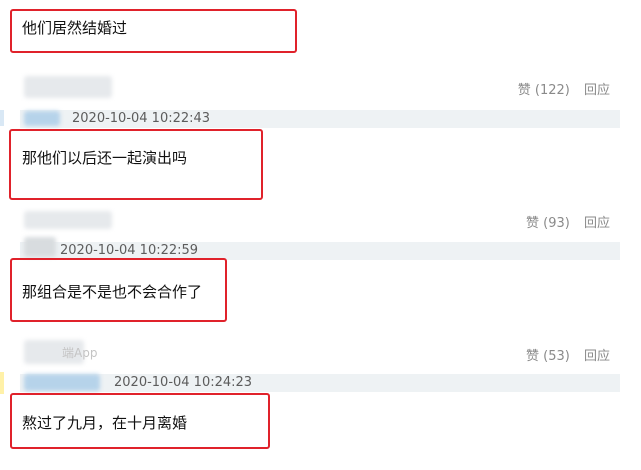 The image size is (641, 470). Describe the element at coordinates (105, 423) in the screenshot. I see `comment-text-4: 熬过了九月，在十月离婚` at that location.